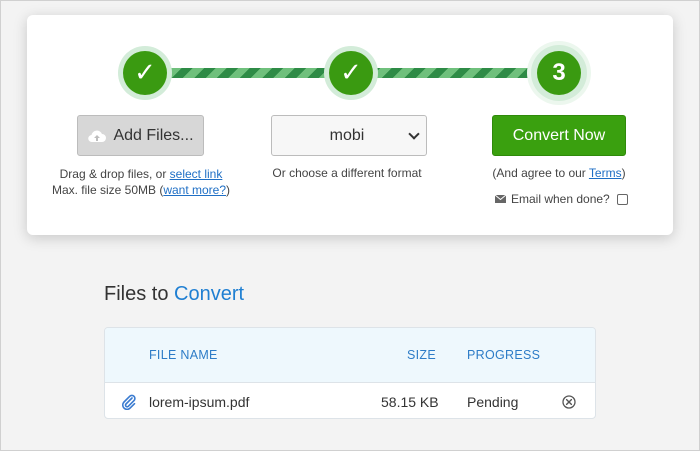  I want to click on want-more-link: want more?, so click(194, 190).